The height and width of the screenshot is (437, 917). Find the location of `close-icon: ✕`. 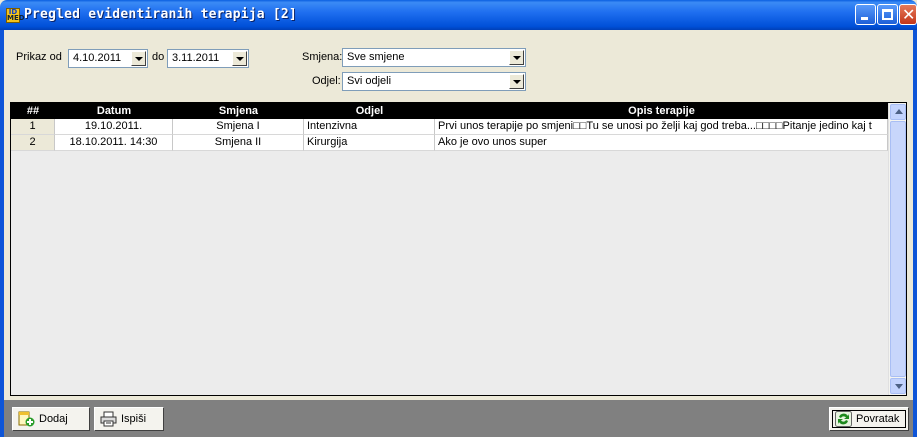

close-icon: ✕ is located at coordinates (909, 14).